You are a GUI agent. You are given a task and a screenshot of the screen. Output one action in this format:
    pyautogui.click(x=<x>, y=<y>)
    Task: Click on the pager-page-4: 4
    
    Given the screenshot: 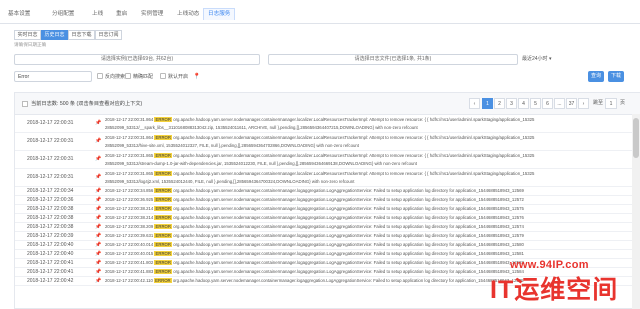 What is the action you would take?
    pyautogui.click(x=523, y=103)
    